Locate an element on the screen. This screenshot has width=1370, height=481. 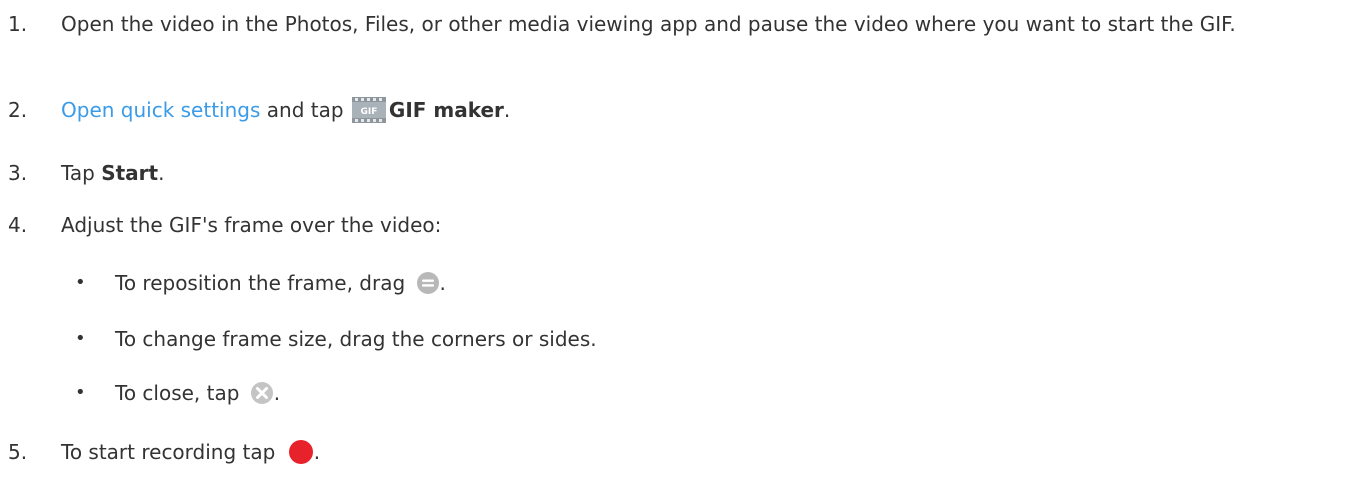
step-text: Adjust the GIF's frame over the video: is located at coordinates (251, 225).